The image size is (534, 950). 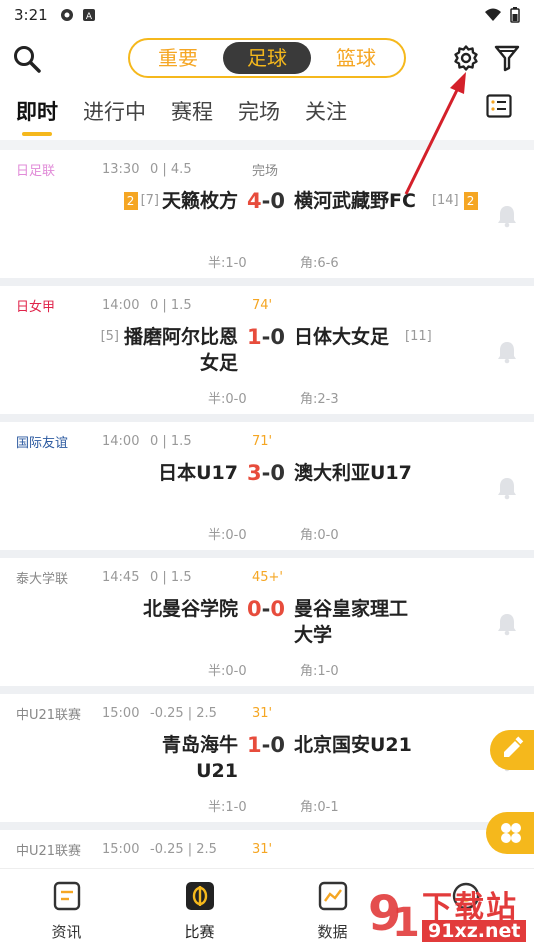 I want to click on away-team: 曼谷皇家理工大学, so click(x=399, y=622).